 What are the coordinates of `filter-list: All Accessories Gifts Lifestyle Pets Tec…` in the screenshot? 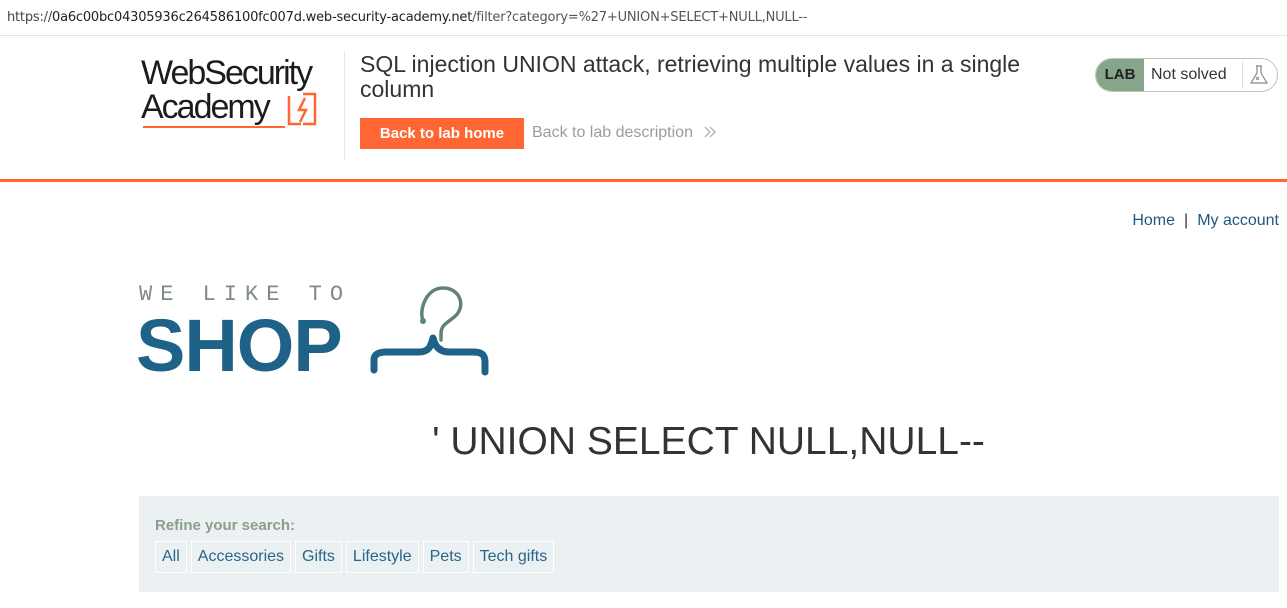 It's located at (355, 557).